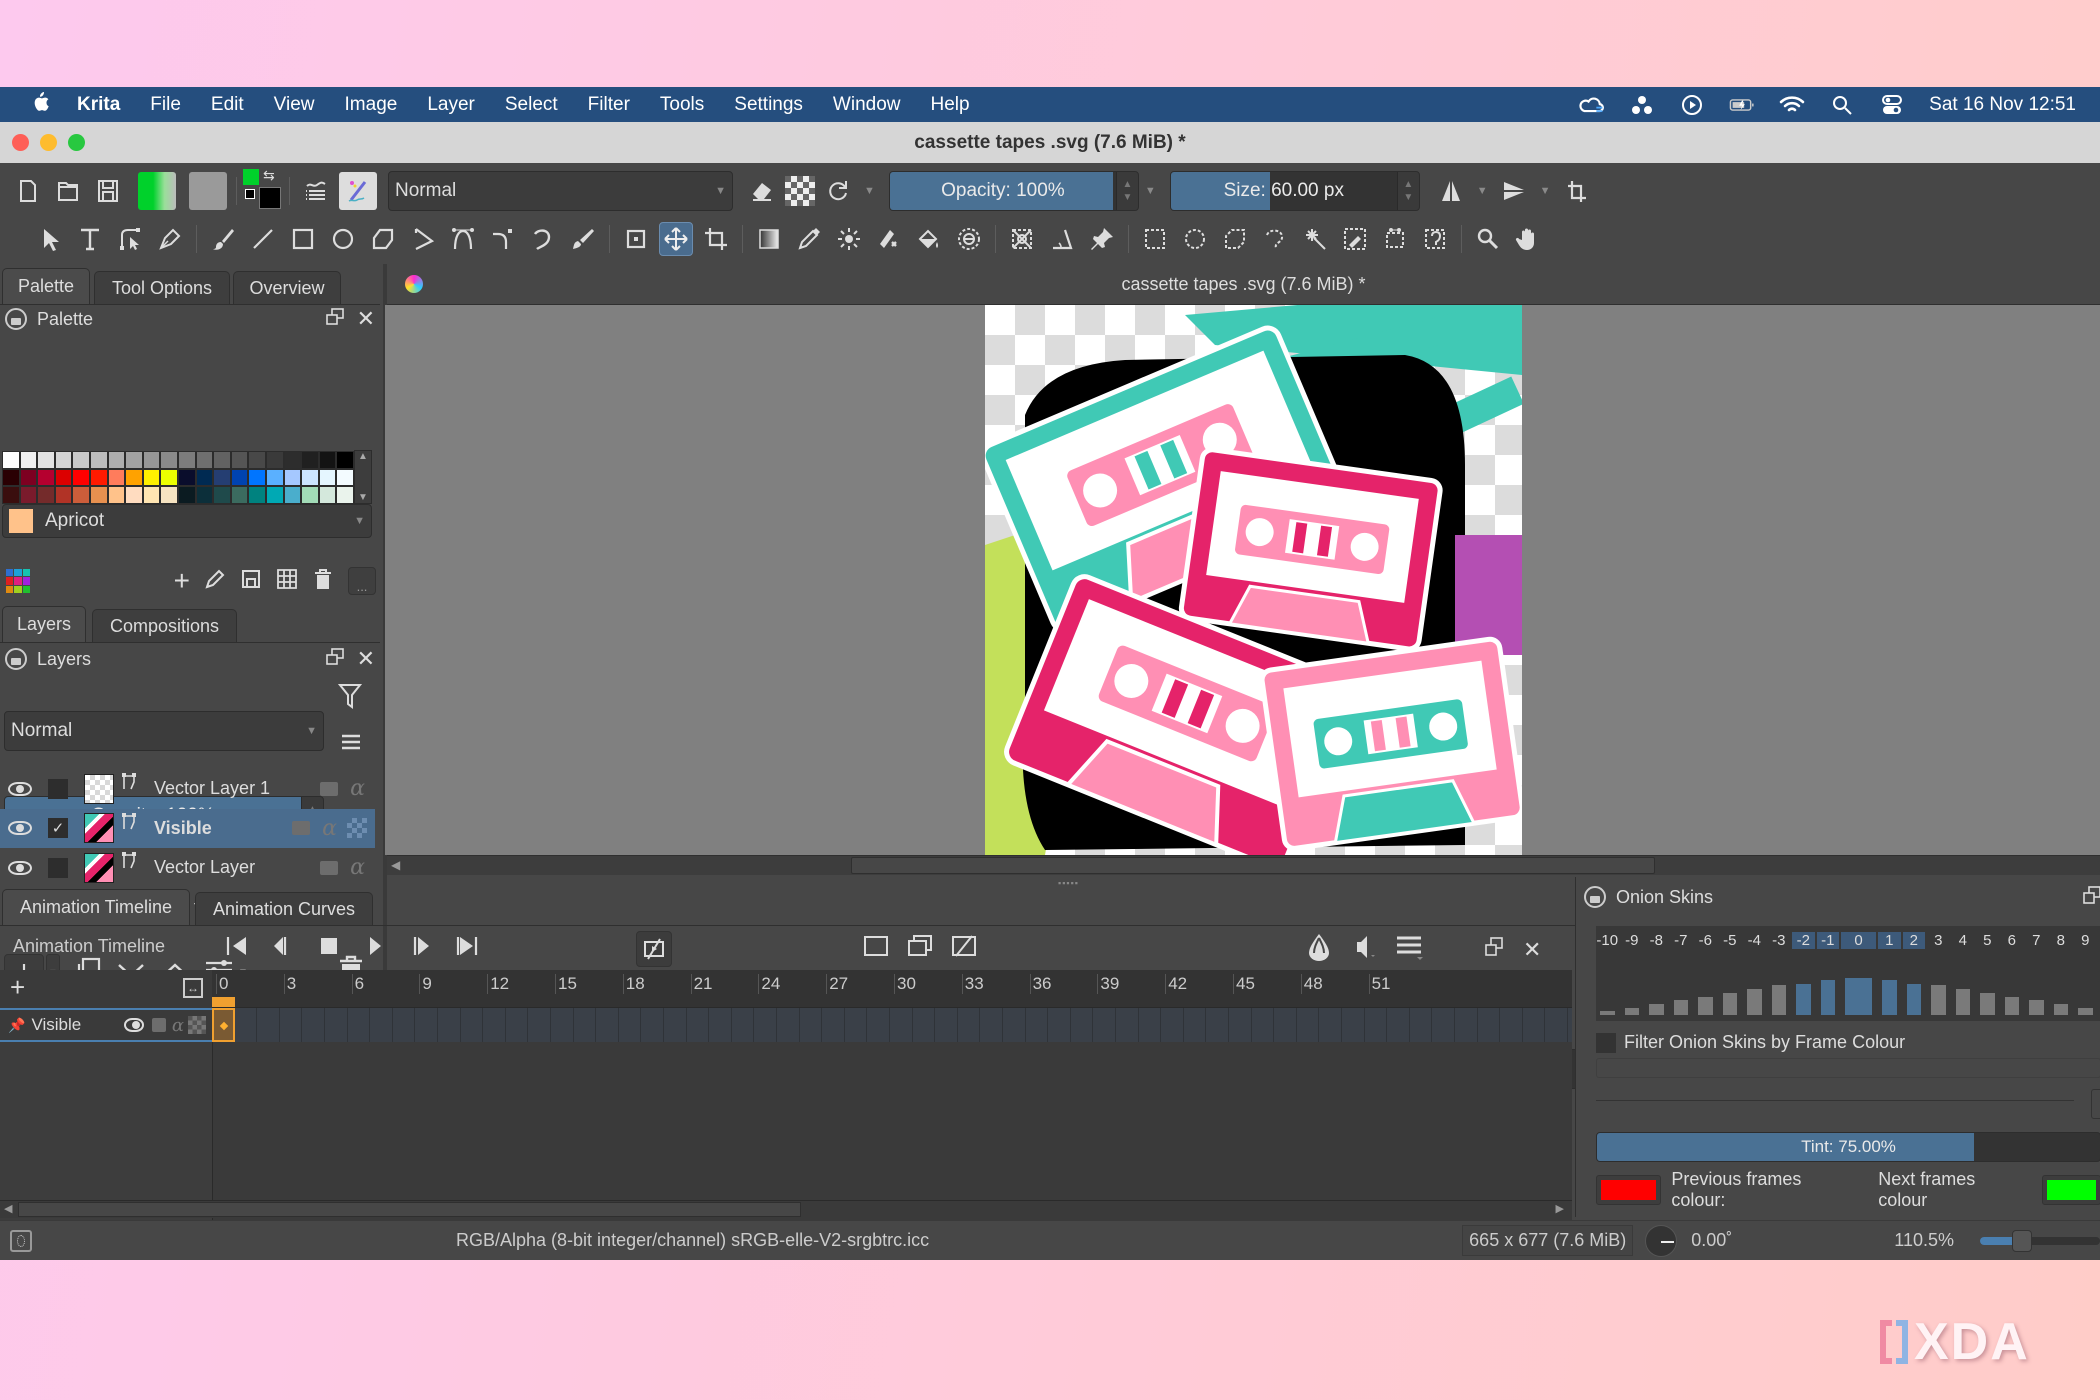 Image resolution: width=2100 pixels, height=1400 pixels. Describe the element at coordinates (2012, 940) in the screenshot. I see `onion-frame-label: 6` at that location.